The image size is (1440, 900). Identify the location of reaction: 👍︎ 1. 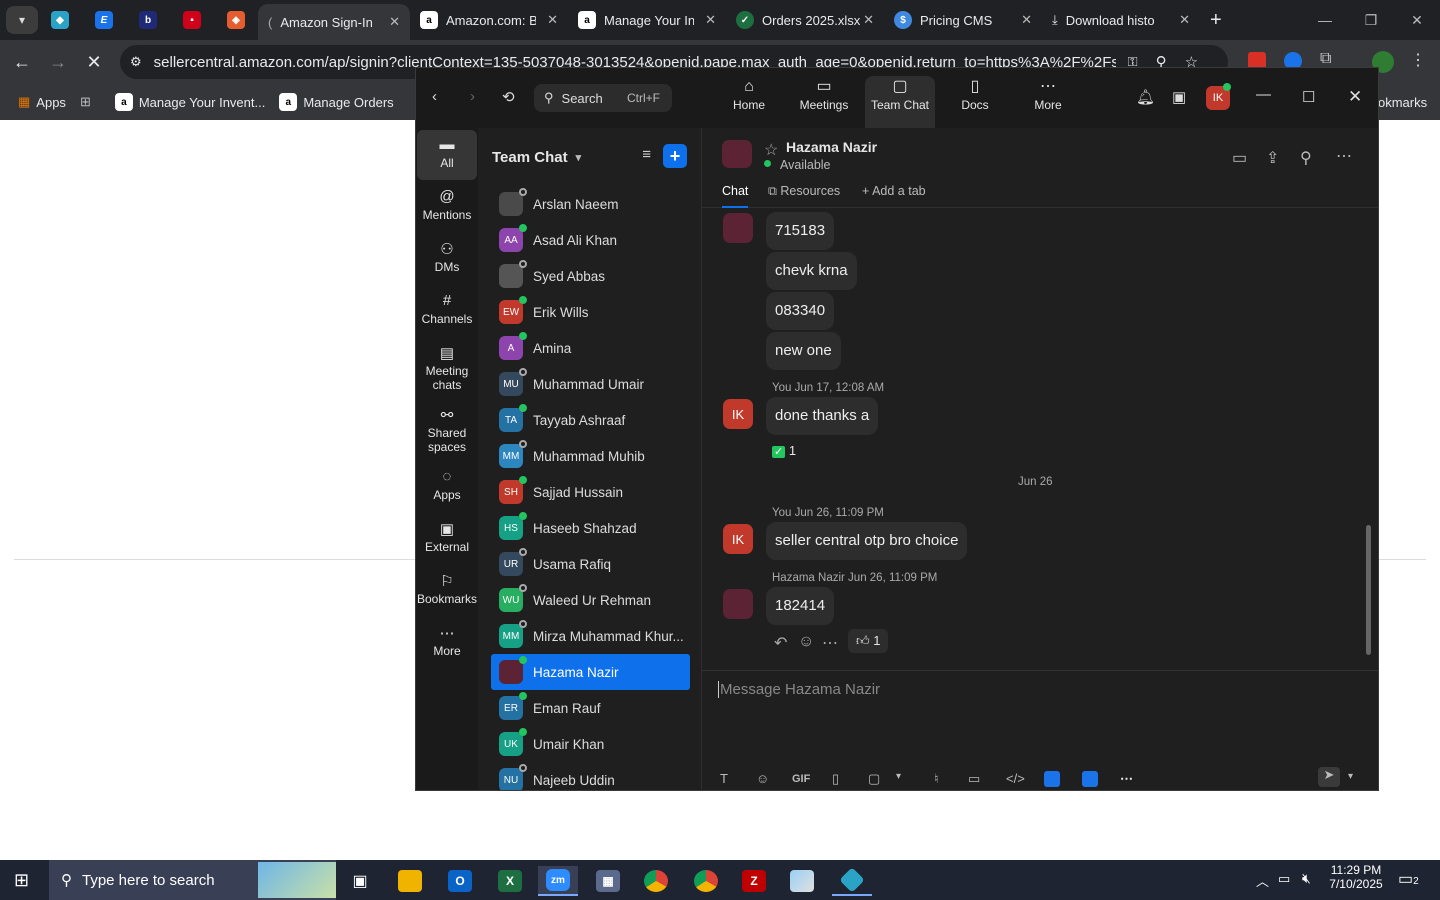
(868, 641).